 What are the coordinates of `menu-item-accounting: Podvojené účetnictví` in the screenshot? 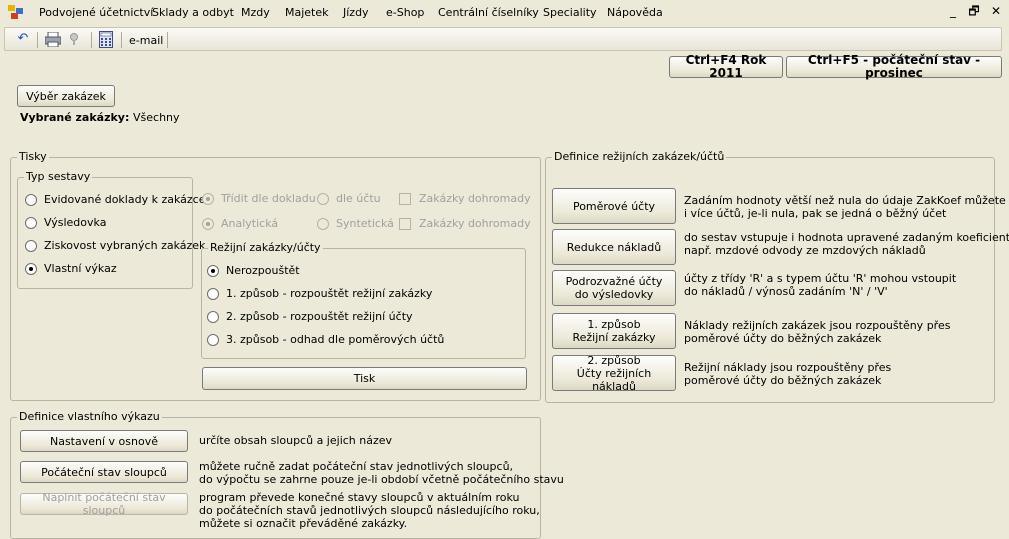 It's located at (96, 12).